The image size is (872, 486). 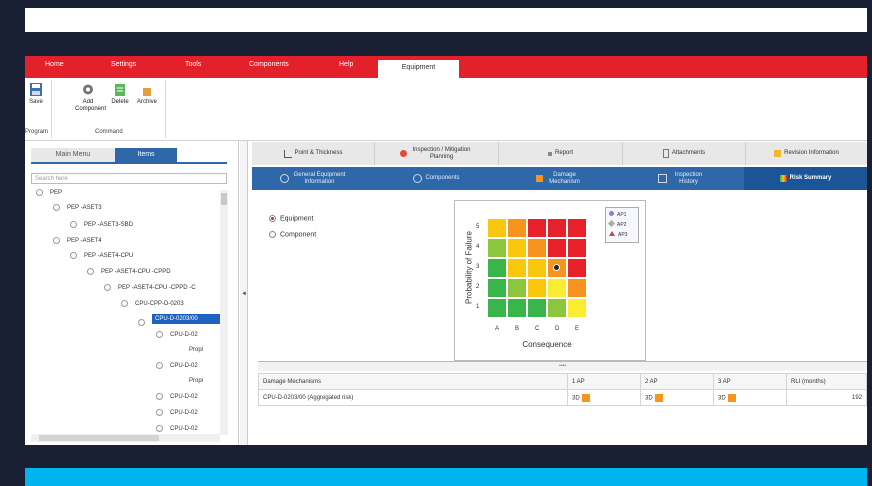 I want to click on menu-home: Home, so click(x=54, y=64).